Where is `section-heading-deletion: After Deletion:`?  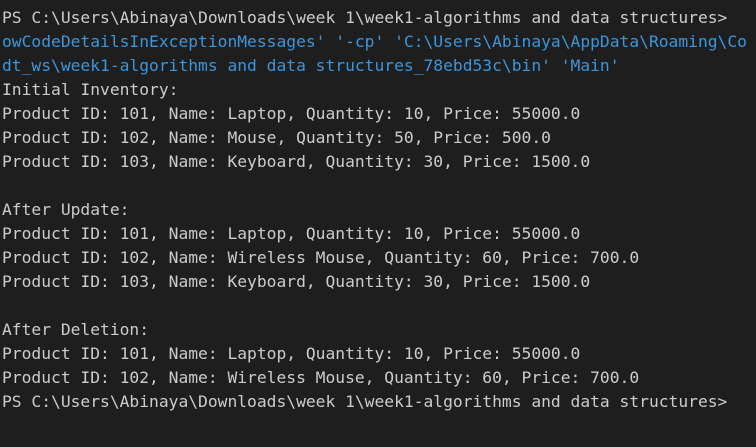
section-heading-deletion: After Deletion: is located at coordinates (76, 329).